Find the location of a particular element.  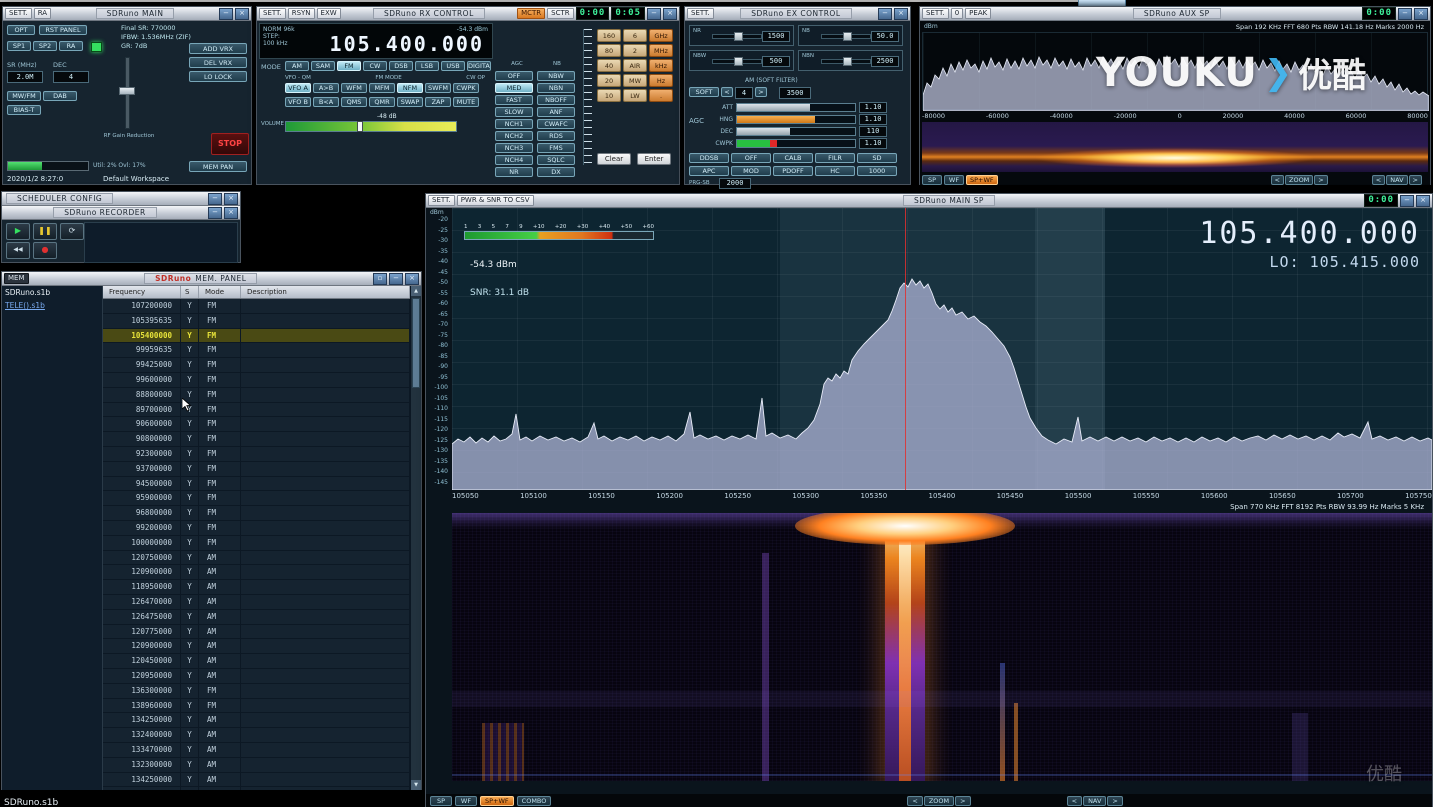

band-key: MW is located at coordinates (635, 80).